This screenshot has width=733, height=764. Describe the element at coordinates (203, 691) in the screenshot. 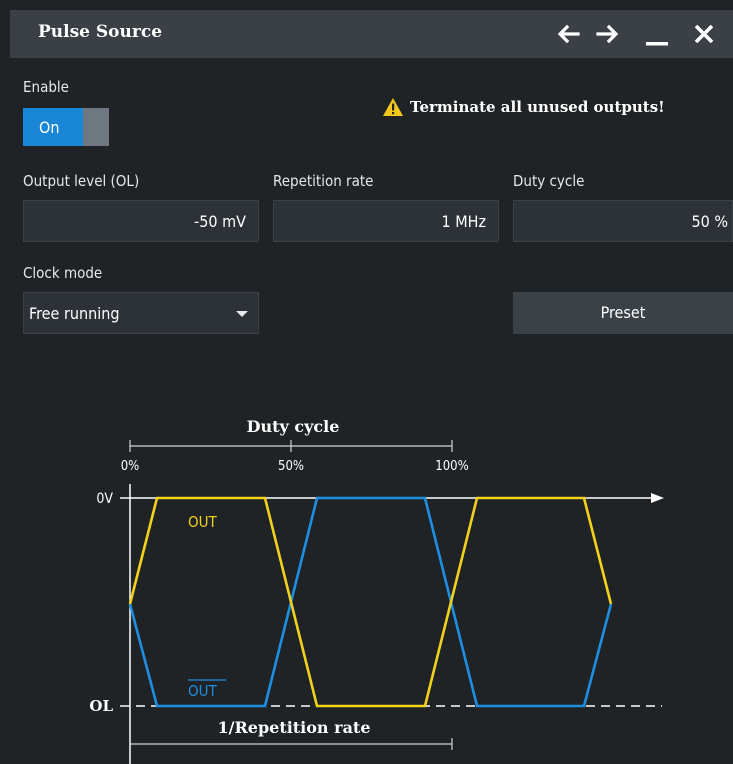

I see `out-inverted-label: OUT` at that location.